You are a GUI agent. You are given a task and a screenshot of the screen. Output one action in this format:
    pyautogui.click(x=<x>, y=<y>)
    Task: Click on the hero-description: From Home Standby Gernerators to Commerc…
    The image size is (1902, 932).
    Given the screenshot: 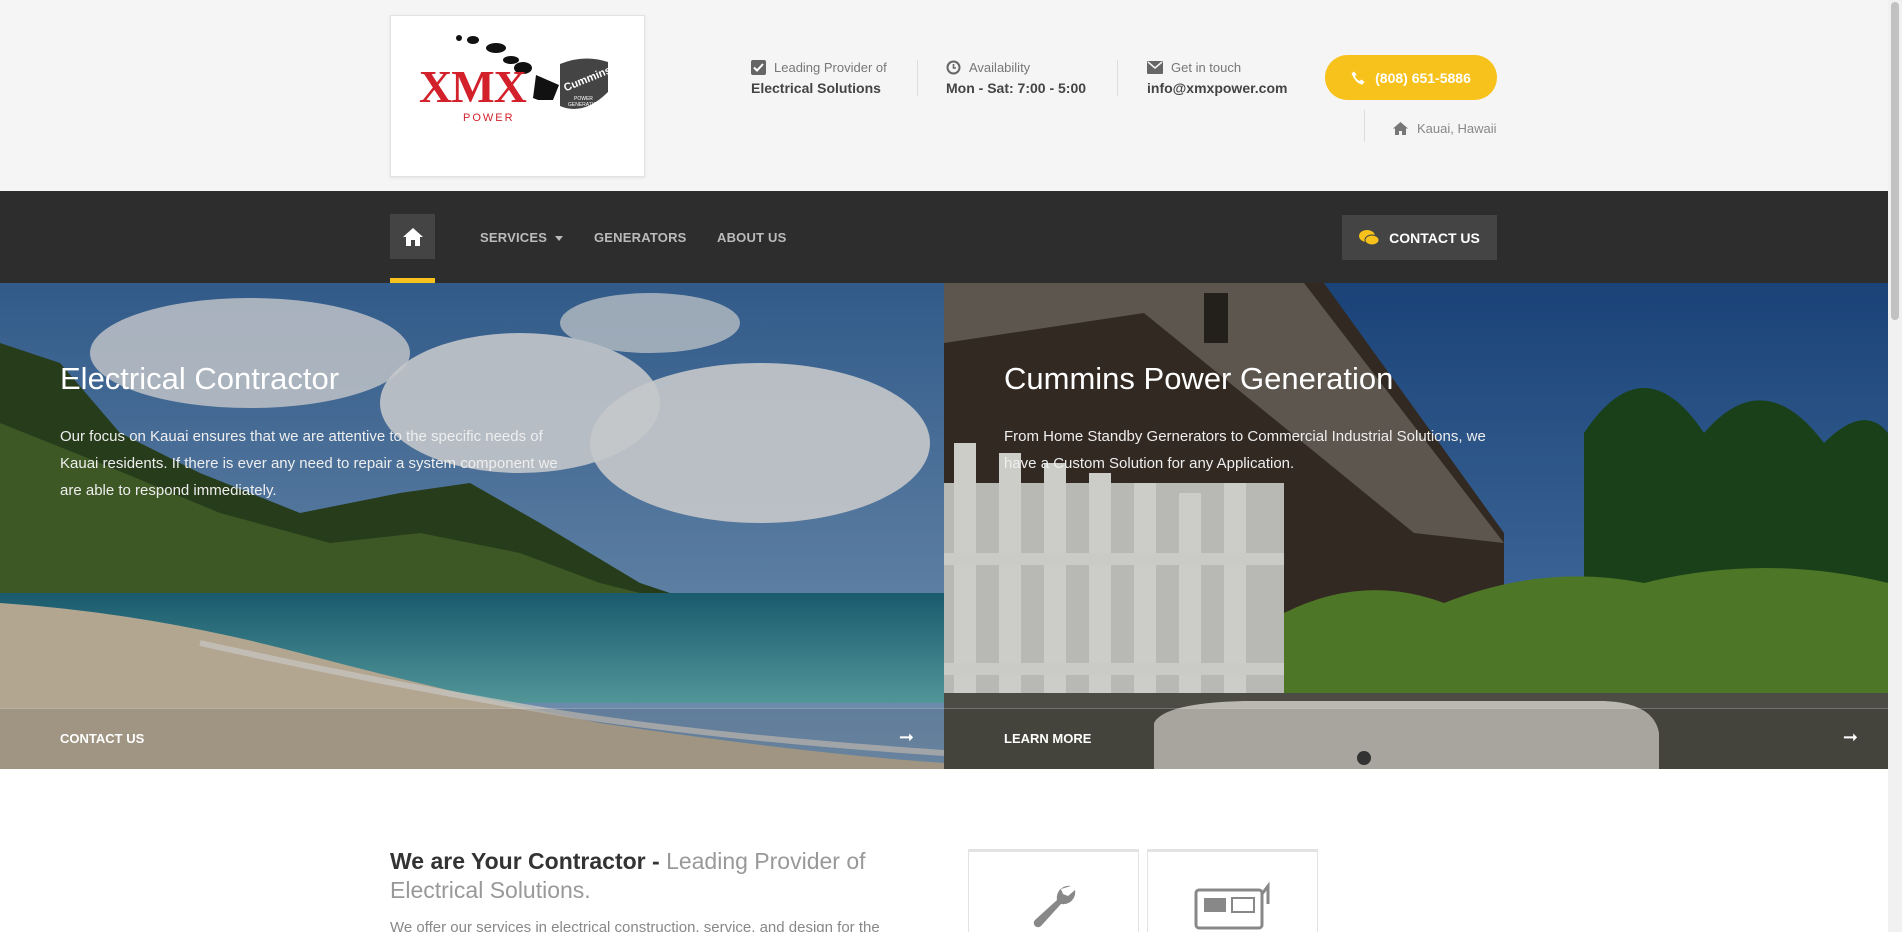 What is the action you would take?
    pyautogui.click(x=1245, y=450)
    